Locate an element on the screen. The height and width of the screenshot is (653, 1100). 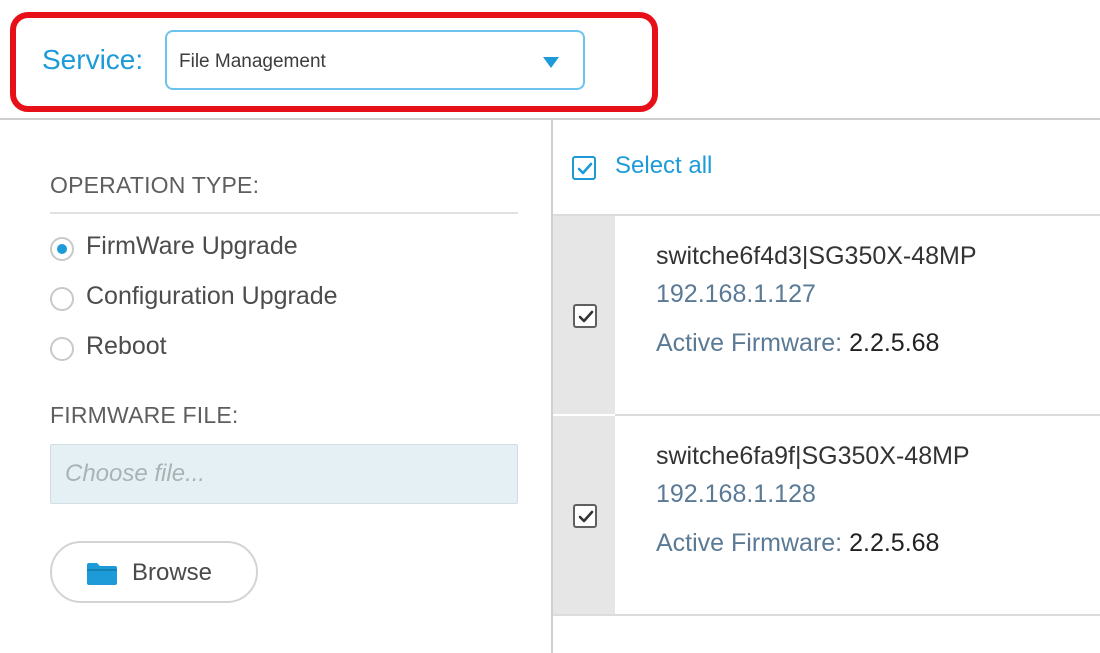
browse-button: Browse is located at coordinates (154, 572).